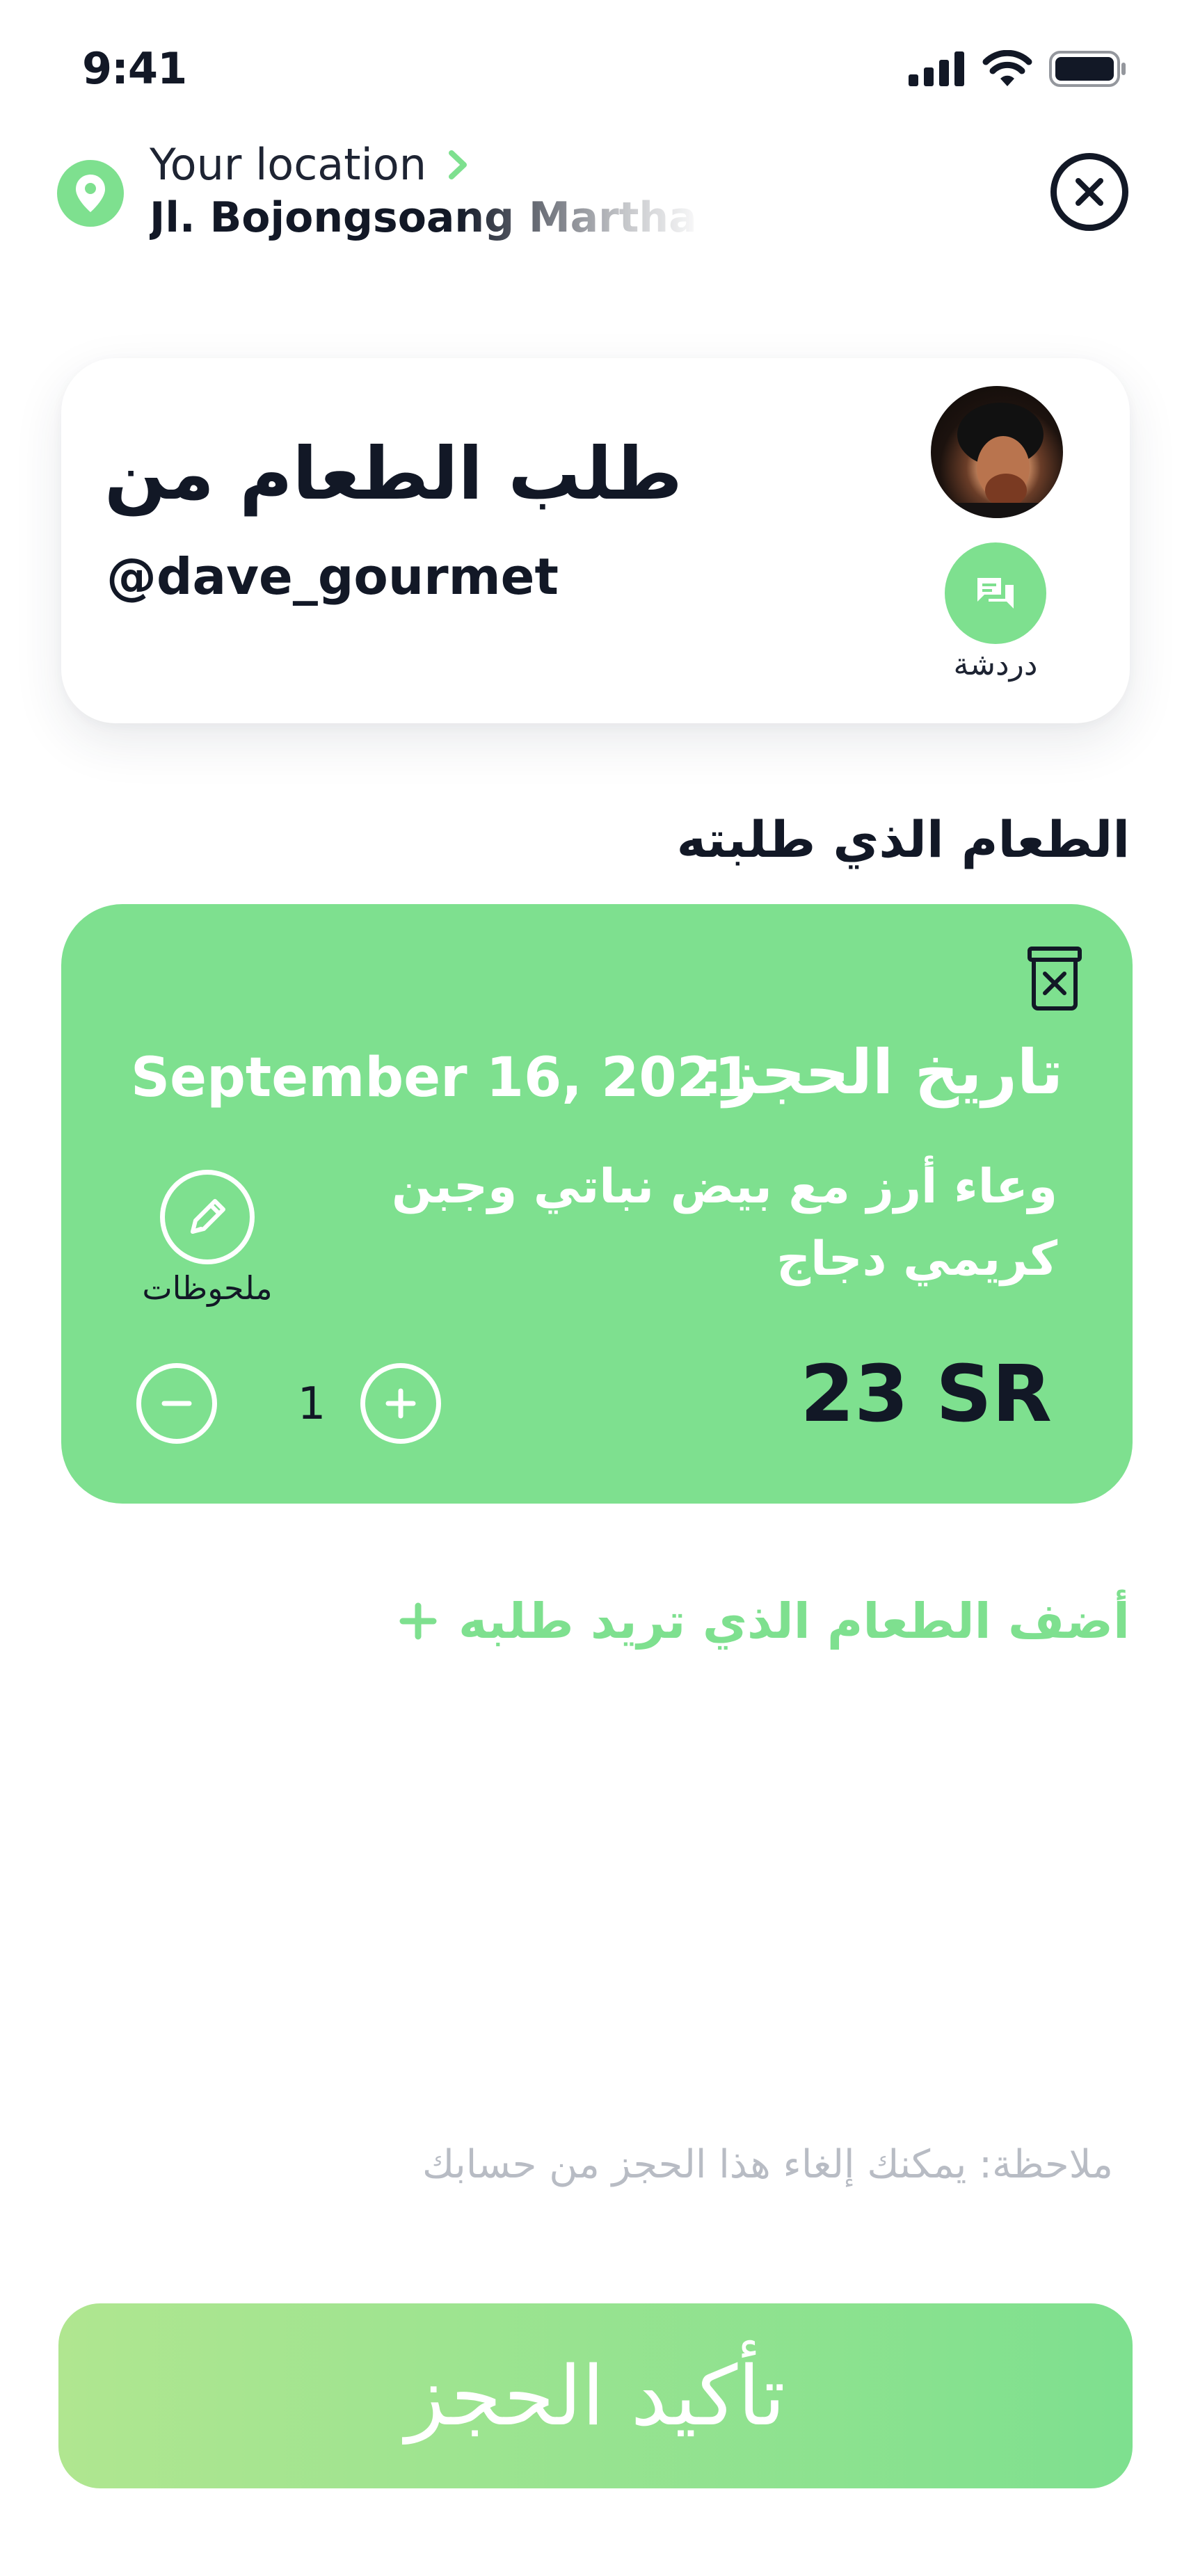 This screenshot has height=2576, width=1191. Describe the element at coordinates (458, 164) in the screenshot. I see `chevron-right-icon` at that location.